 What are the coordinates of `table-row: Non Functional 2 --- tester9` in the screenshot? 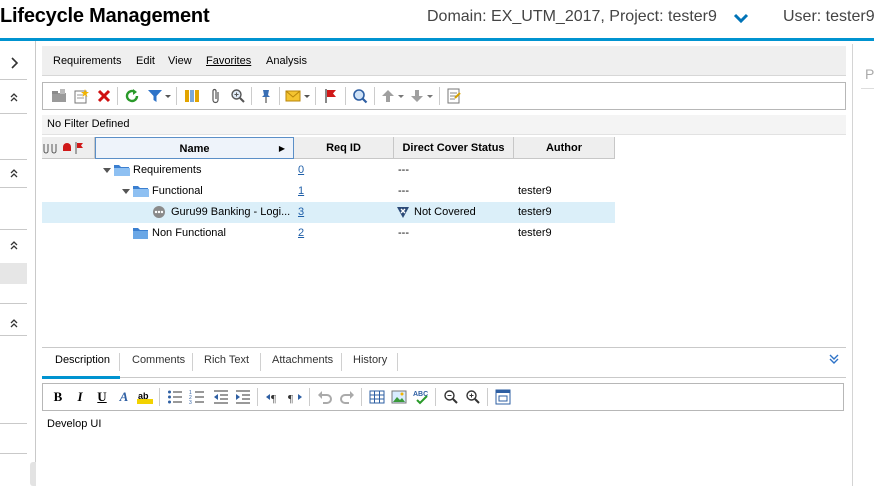 It's located at (328, 233).